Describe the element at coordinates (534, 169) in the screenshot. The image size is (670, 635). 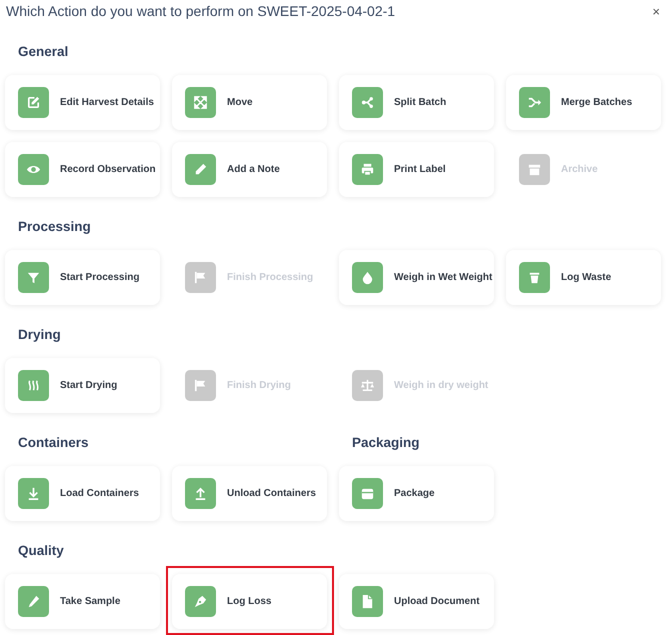
I see `archive-icon` at that location.